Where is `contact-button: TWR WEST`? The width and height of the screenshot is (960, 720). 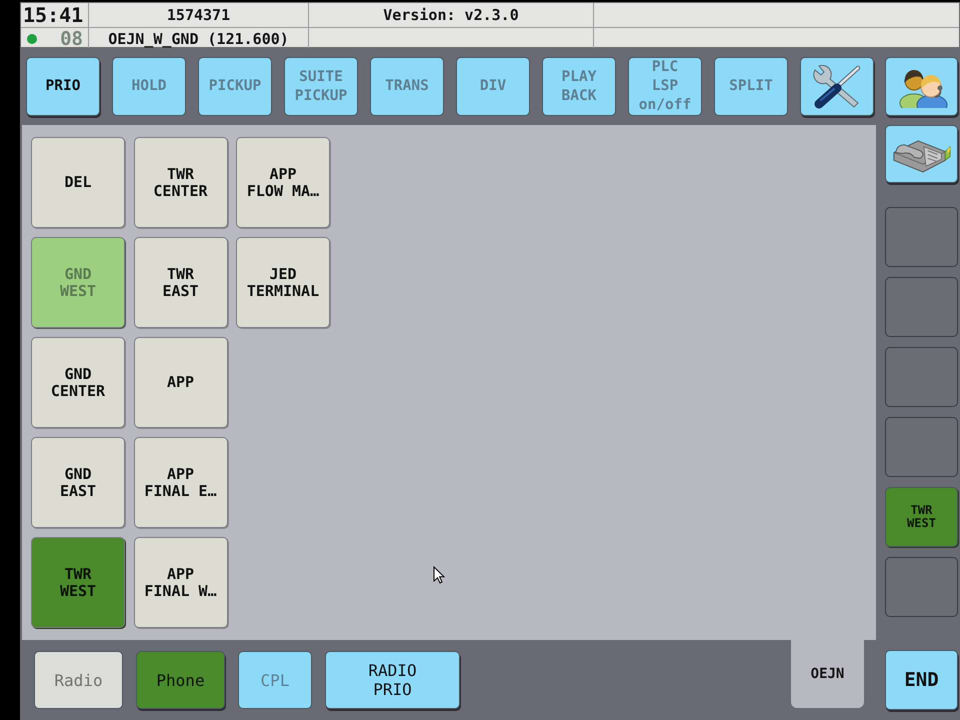
contact-button: TWR WEST is located at coordinates (78, 582).